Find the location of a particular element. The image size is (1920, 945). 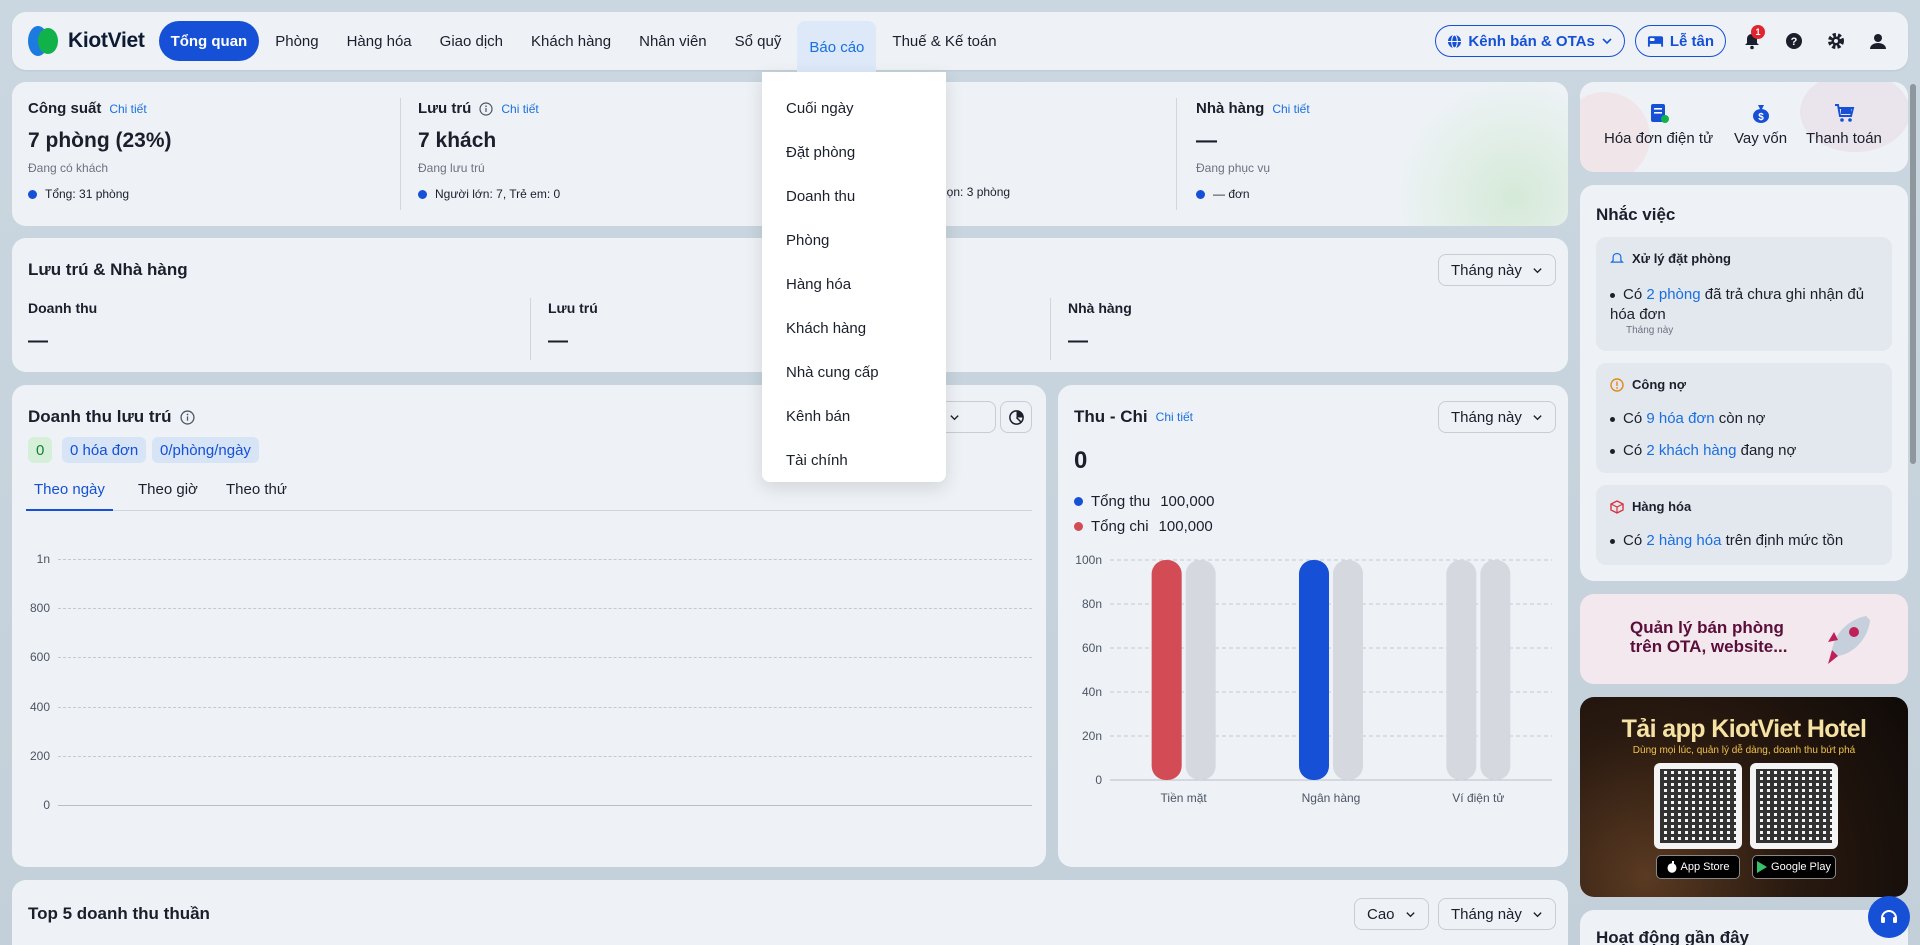

report-menu-booking: Đặt phòng is located at coordinates (854, 152).